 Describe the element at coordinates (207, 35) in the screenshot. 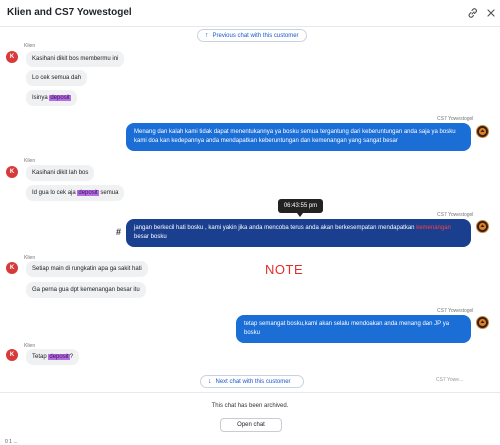

I see `arrow-up-icon: ↑` at that location.